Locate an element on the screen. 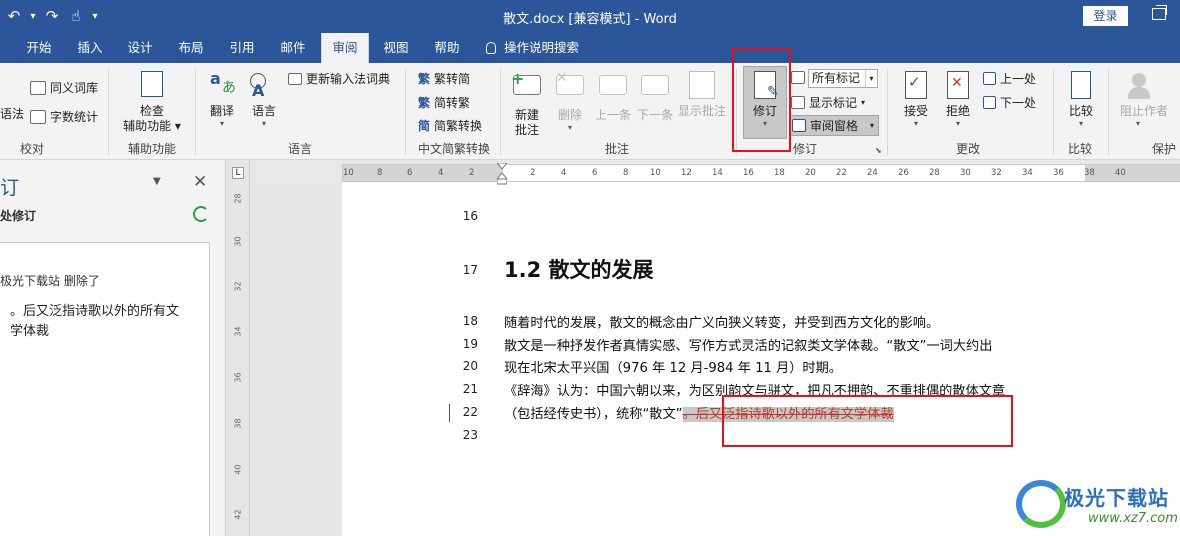 This screenshot has height=536, width=1180. translate-label: 翻译 is located at coordinates (221, 111).